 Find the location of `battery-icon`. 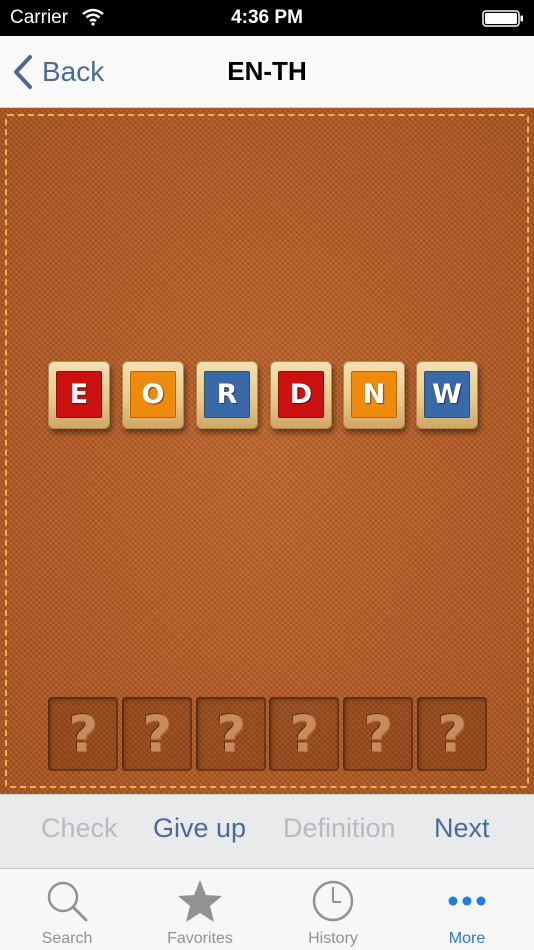

battery-icon is located at coordinates (502, 18).